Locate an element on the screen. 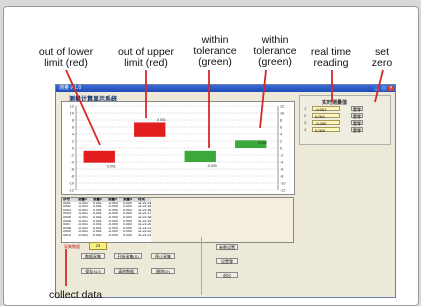 Image resolution: width=421 pixels, height=306 pixels. stop-collect-button: 停止采集 is located at coordinates (163, 256).